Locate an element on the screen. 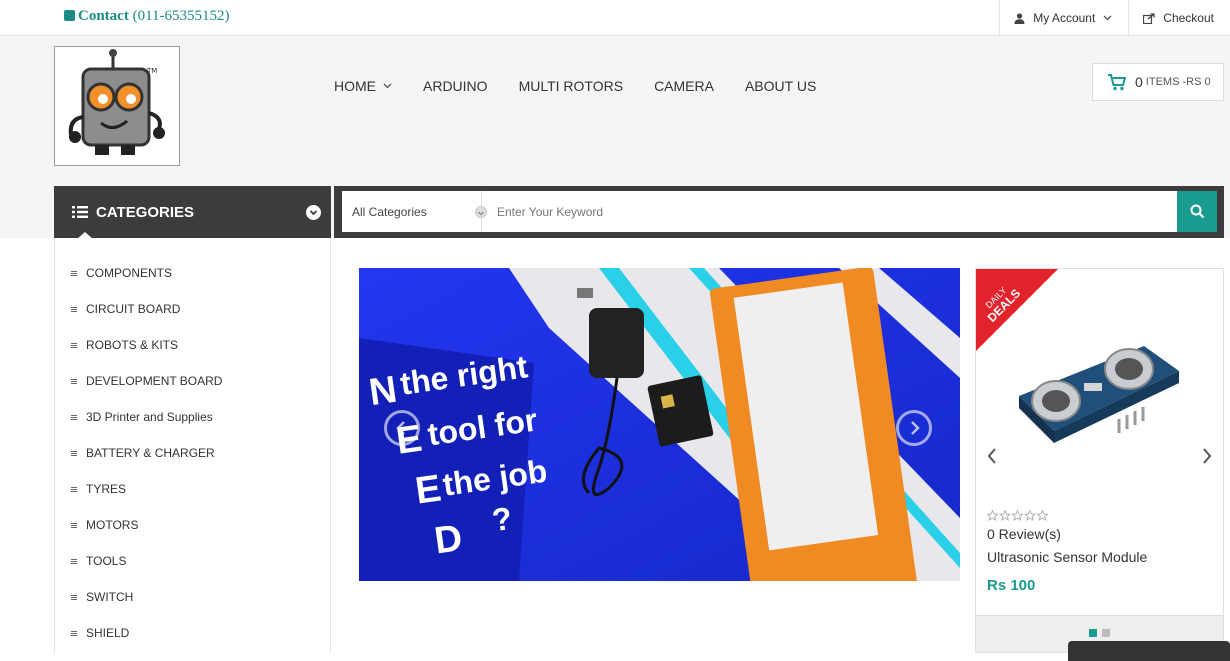 The height and width of the screenshot is (661, 1230). chevron-circle-down-icon is located at coordinates (313, 212).